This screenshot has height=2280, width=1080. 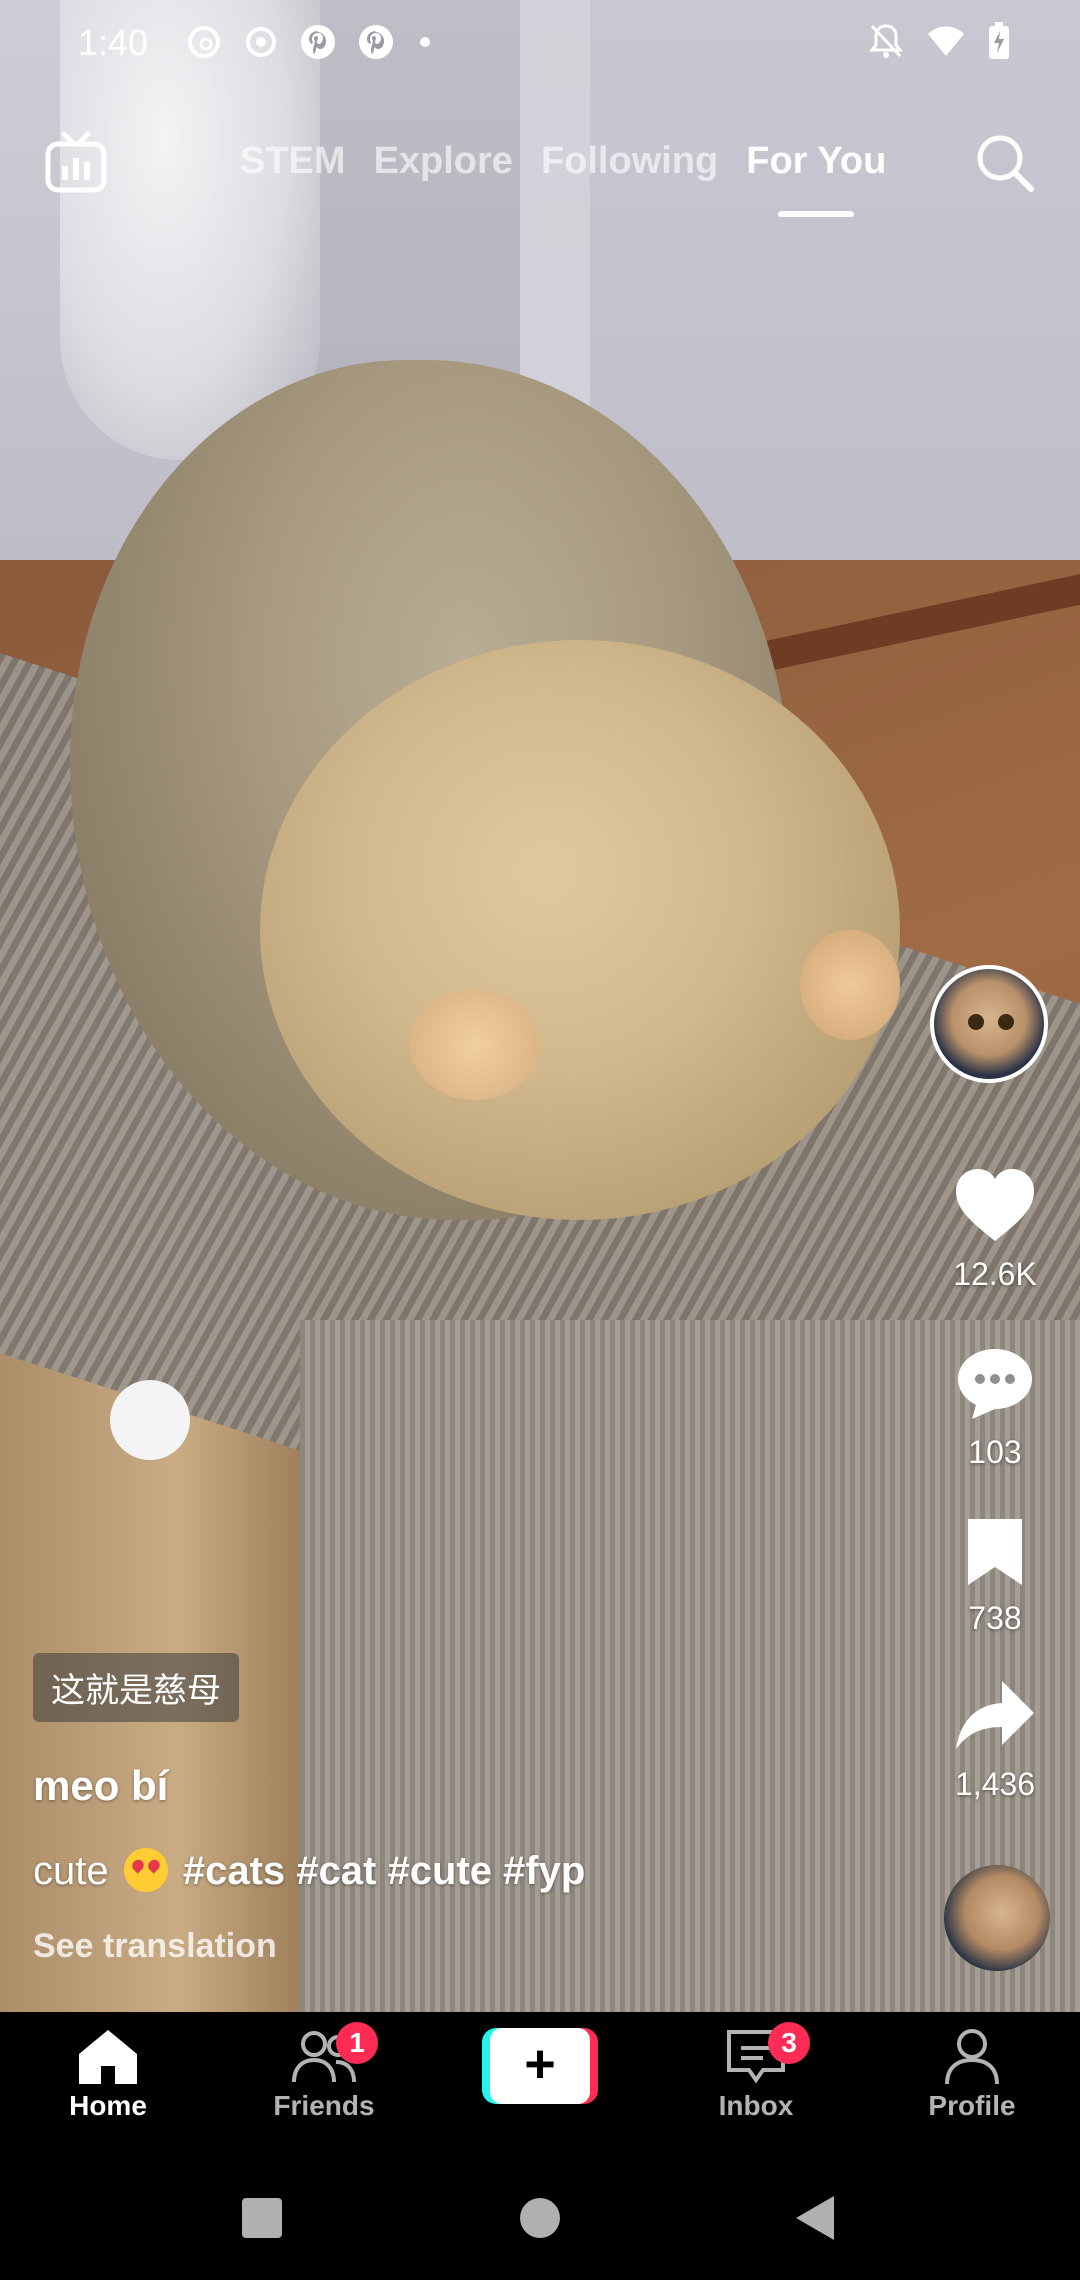 I want to click on profile-icon, so click(x=972, y=2057).